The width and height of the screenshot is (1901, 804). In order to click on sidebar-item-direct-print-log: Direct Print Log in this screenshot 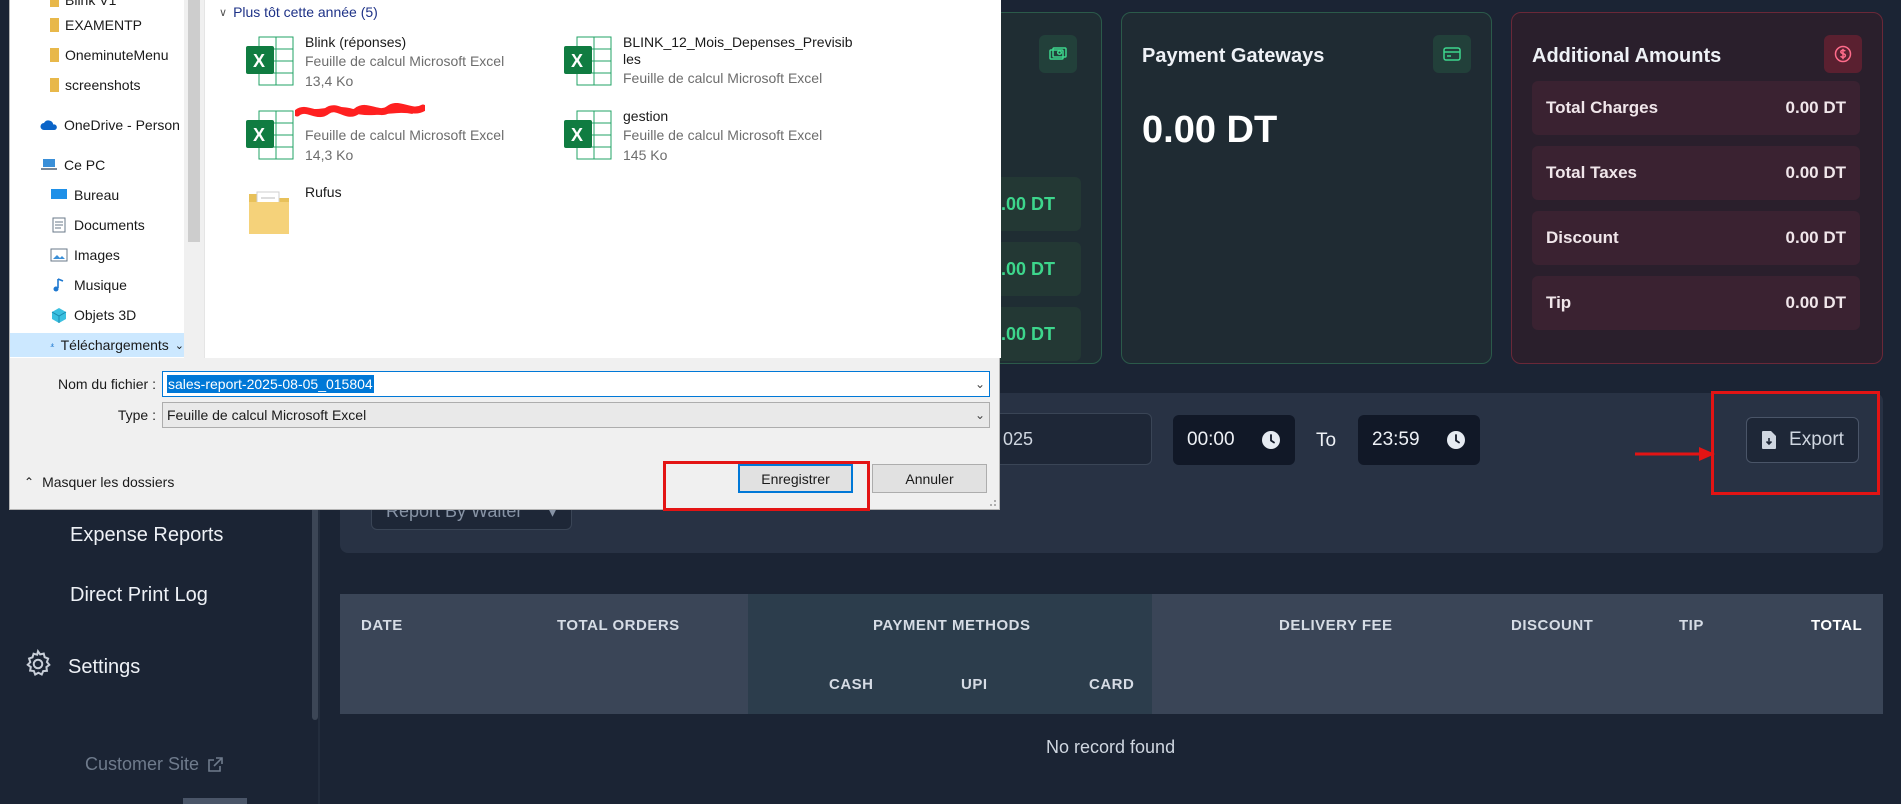, I will do `click(139, 595)`.